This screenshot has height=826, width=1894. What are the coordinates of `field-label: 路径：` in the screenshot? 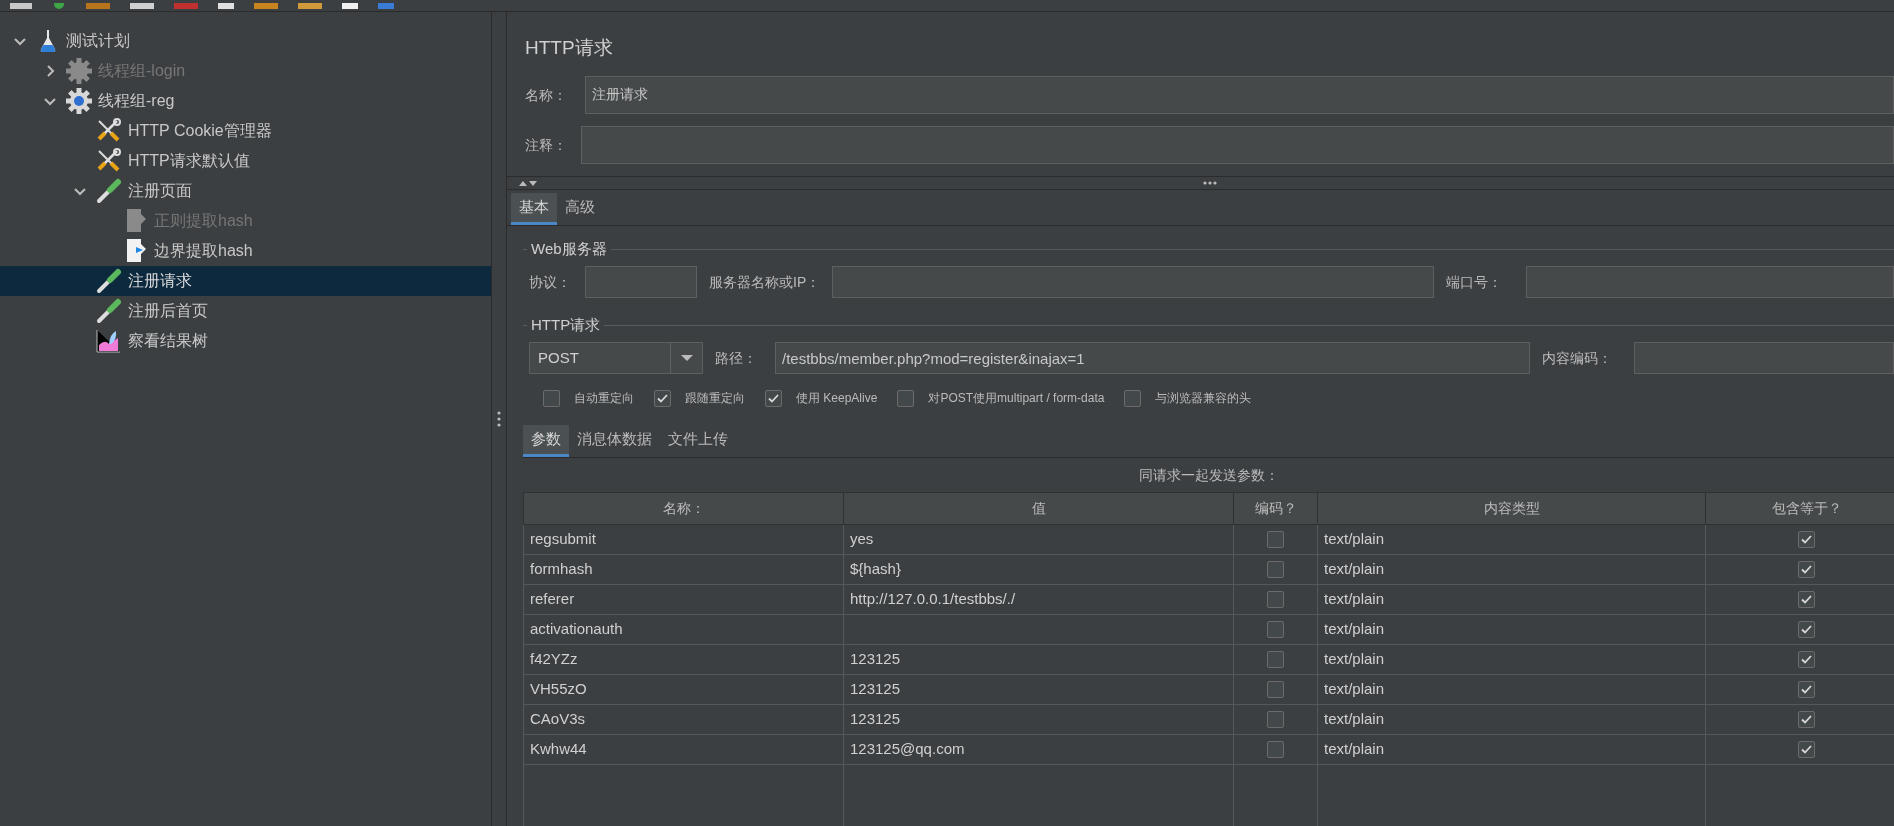 It's located at (736, 358).